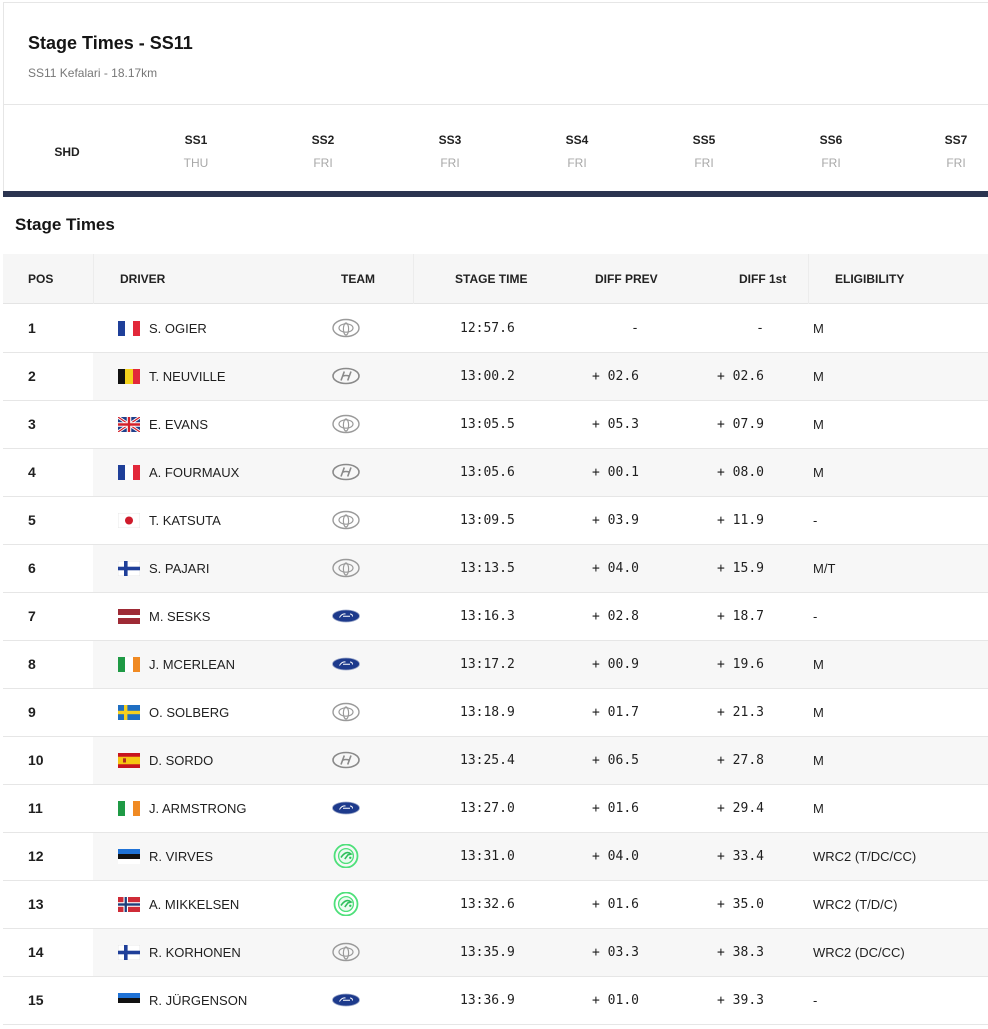 The height and width of the screenshot is (1029, 988). Describe the element at coordinates (143, 279) in the screenshot. I see `column-header-driver: DRIVER` at that location.